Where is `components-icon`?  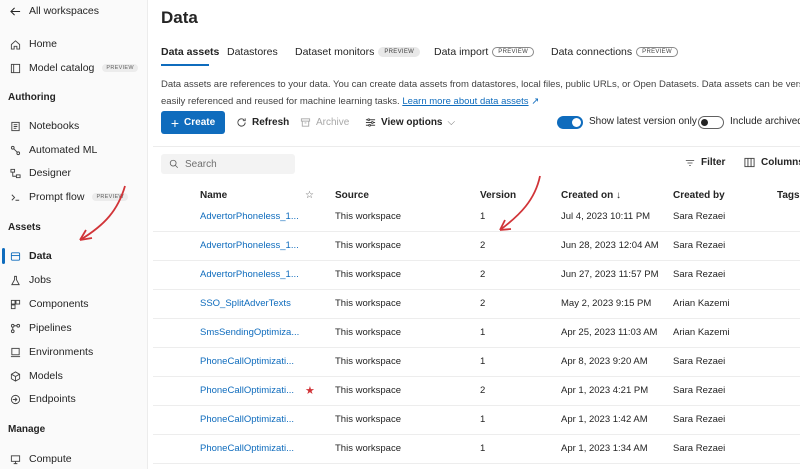 components-icon is located at coordinates (15, 304).